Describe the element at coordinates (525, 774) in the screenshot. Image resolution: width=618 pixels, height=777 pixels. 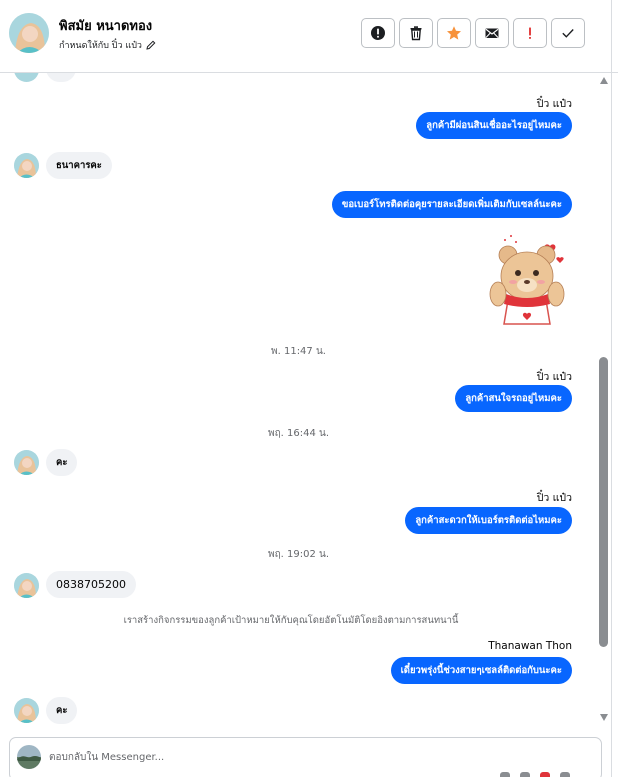
I see `emoji-icon` at that location.